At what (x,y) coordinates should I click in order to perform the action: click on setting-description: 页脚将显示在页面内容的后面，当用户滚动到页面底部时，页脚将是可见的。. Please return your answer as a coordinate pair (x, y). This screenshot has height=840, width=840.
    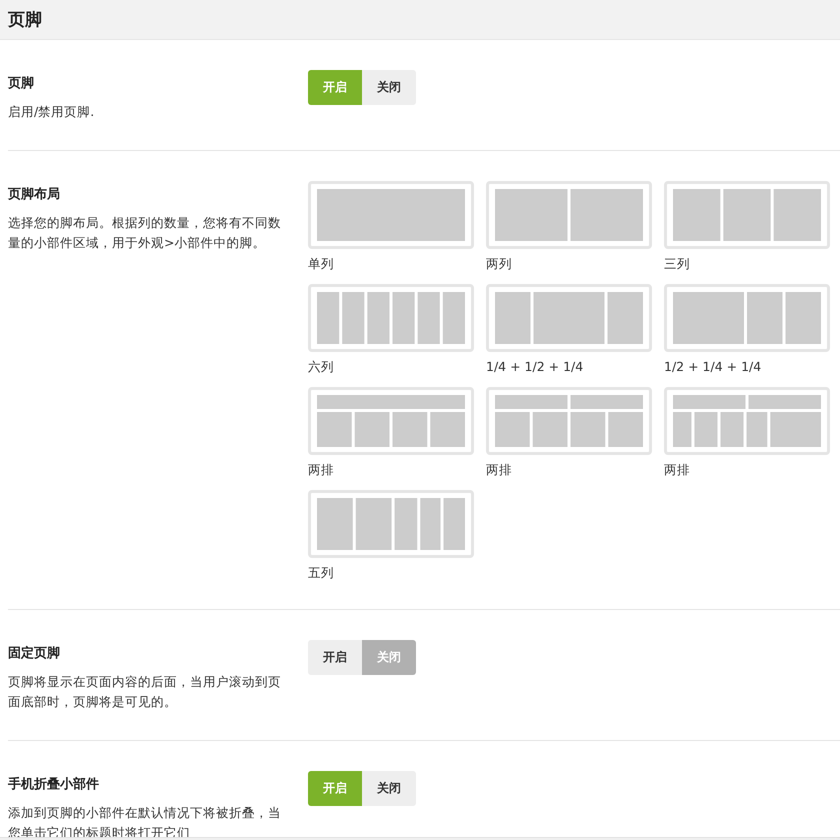
    Looking at the image, I should click on (145, 692).